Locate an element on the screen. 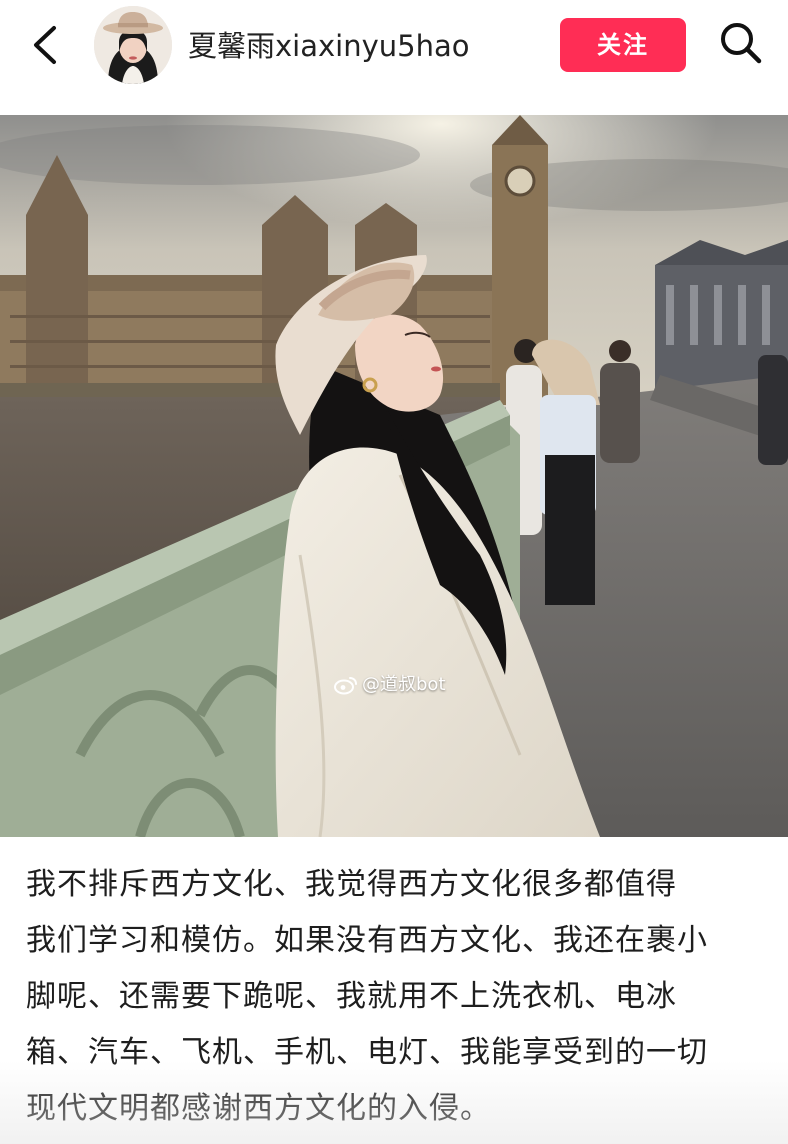 The image size is (788, 1144). search-icon is located at coordinates (741, 43).